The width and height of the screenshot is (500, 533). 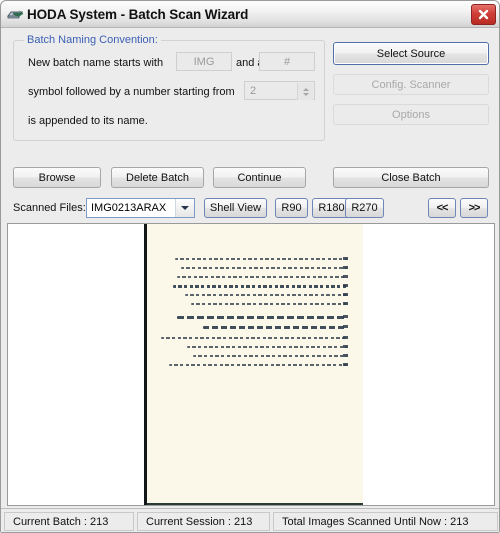 I want to click on batch-symbol-field: #, so click(x=287, y=61).